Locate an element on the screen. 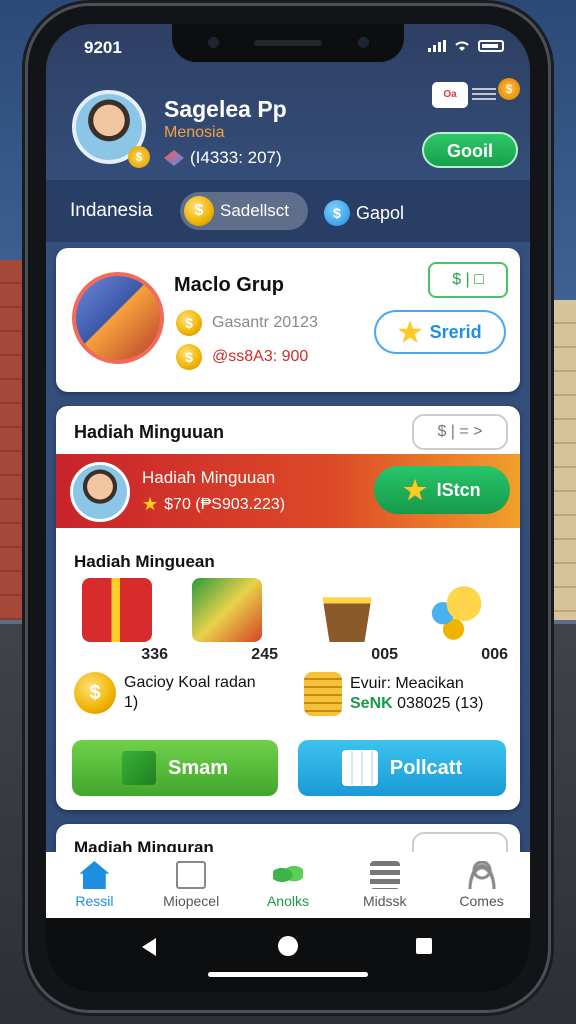  smam-button-label: Smam is located at coordinates (198, 767).